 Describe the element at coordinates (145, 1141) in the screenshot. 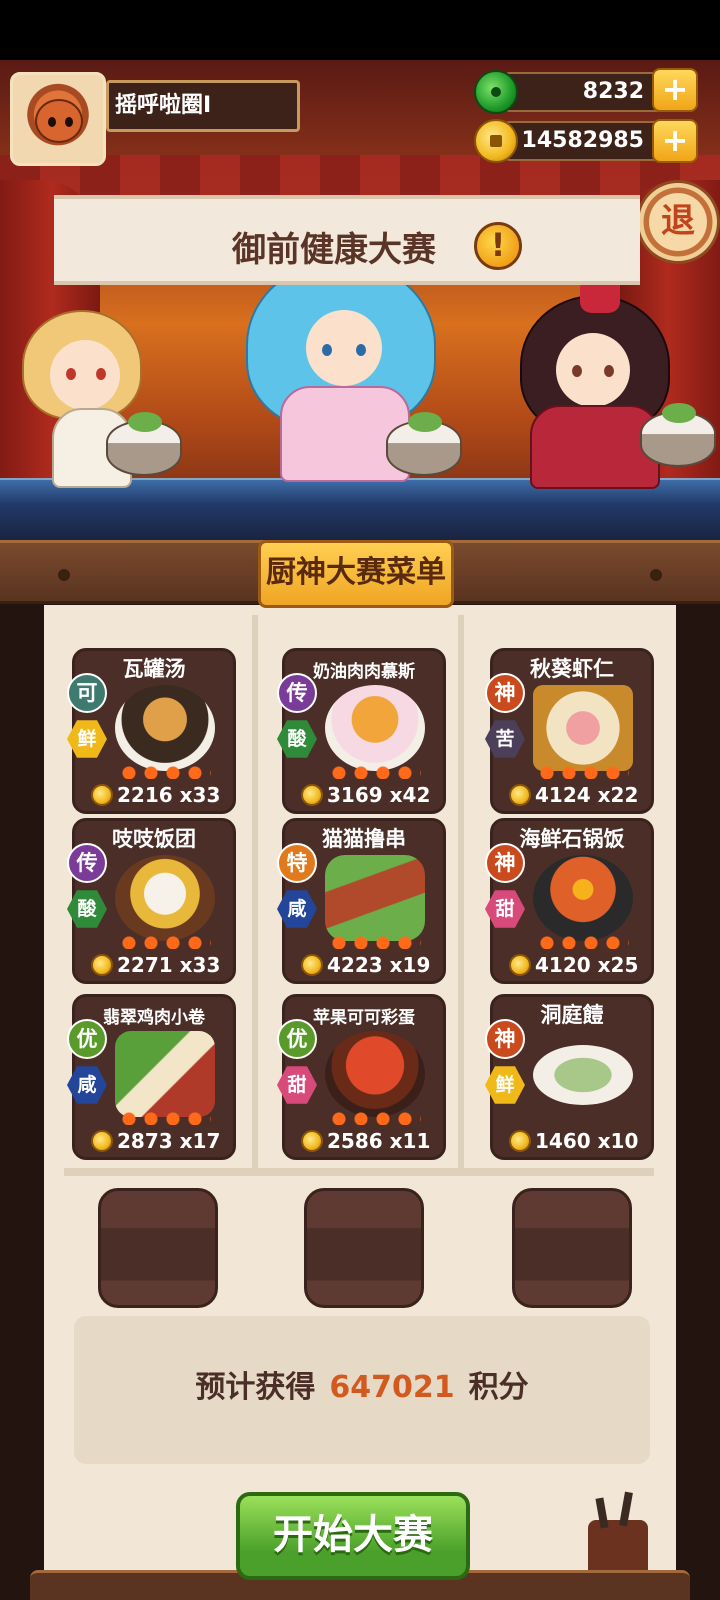

I see `price-value: 2873` at that location.